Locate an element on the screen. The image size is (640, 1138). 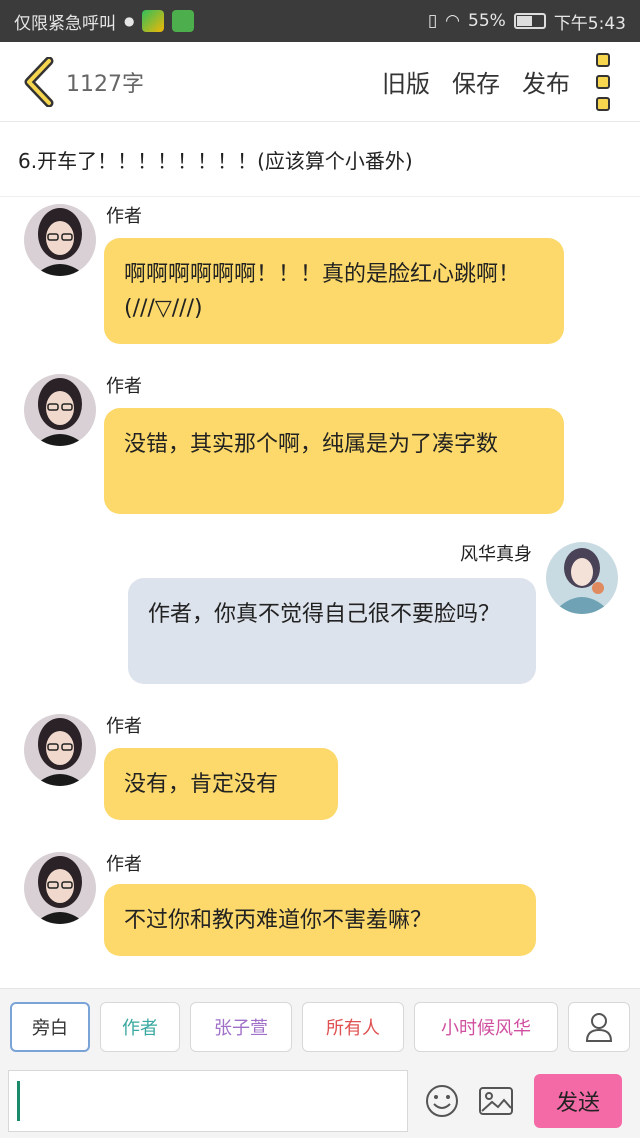
sender-name: 风华真身 is located at coordinates (496, 554).